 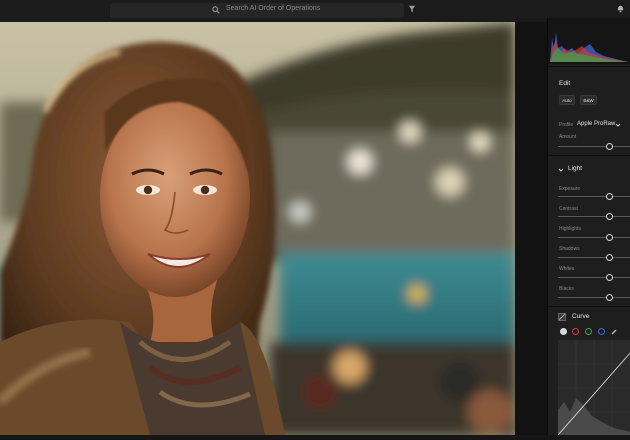 I want to click on contrast-slider, so click(x=594, y=217).